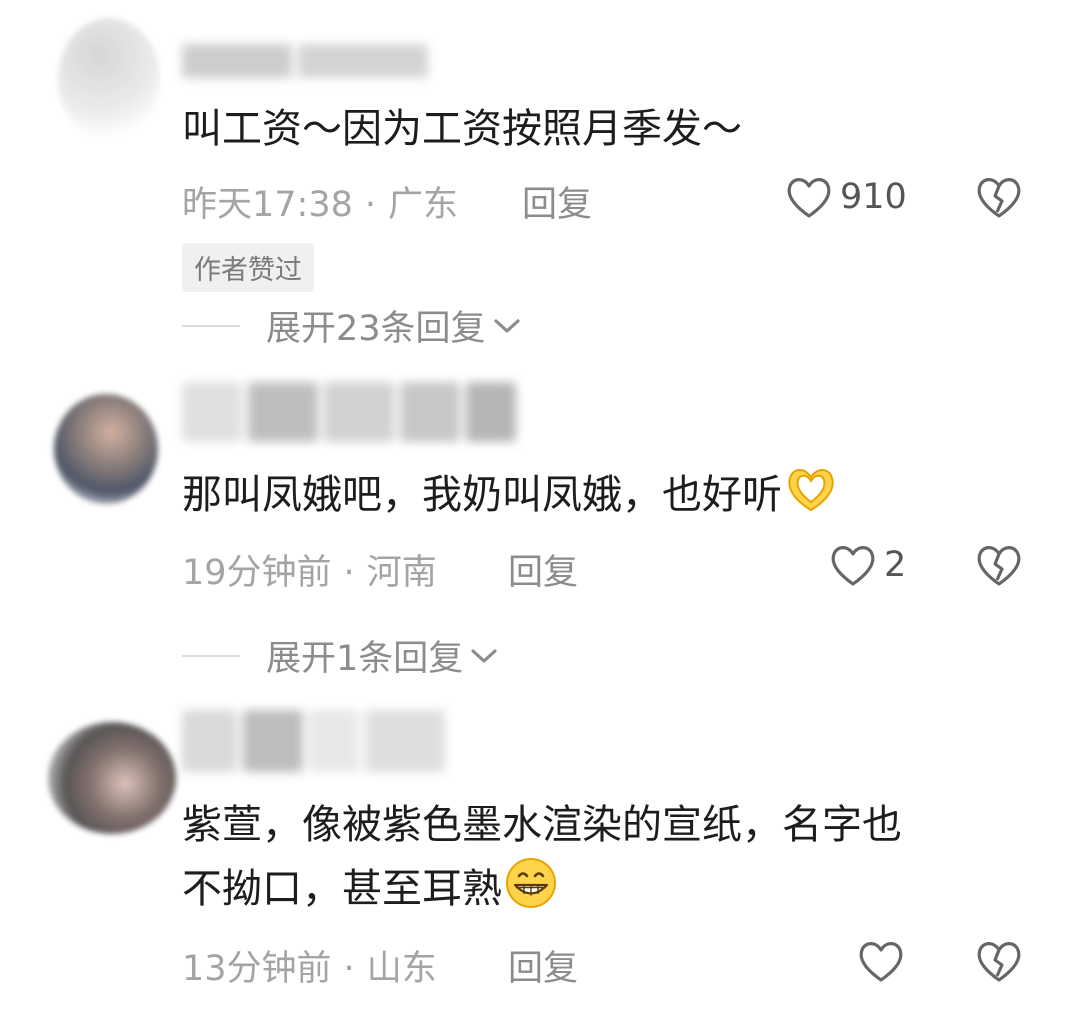 The image size is (1080, 1030). I want to click on comment-text-body: 那叫凤娥吧，我奶叫凤娥，也好听, so click(482, 495).